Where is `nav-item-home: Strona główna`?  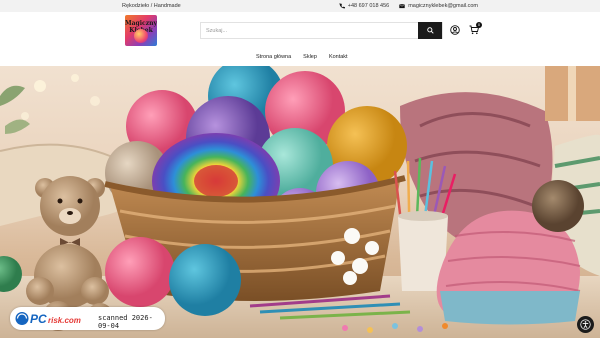
nav-item-home: Strona główna is located at coordinates (273, 57).